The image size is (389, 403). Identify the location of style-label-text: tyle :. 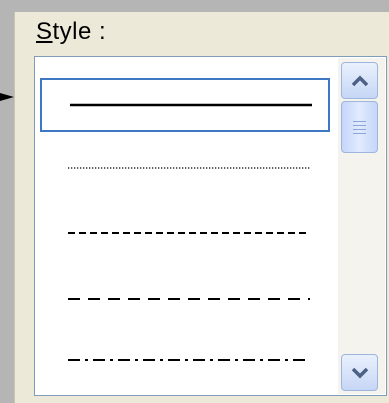
(79, 31).